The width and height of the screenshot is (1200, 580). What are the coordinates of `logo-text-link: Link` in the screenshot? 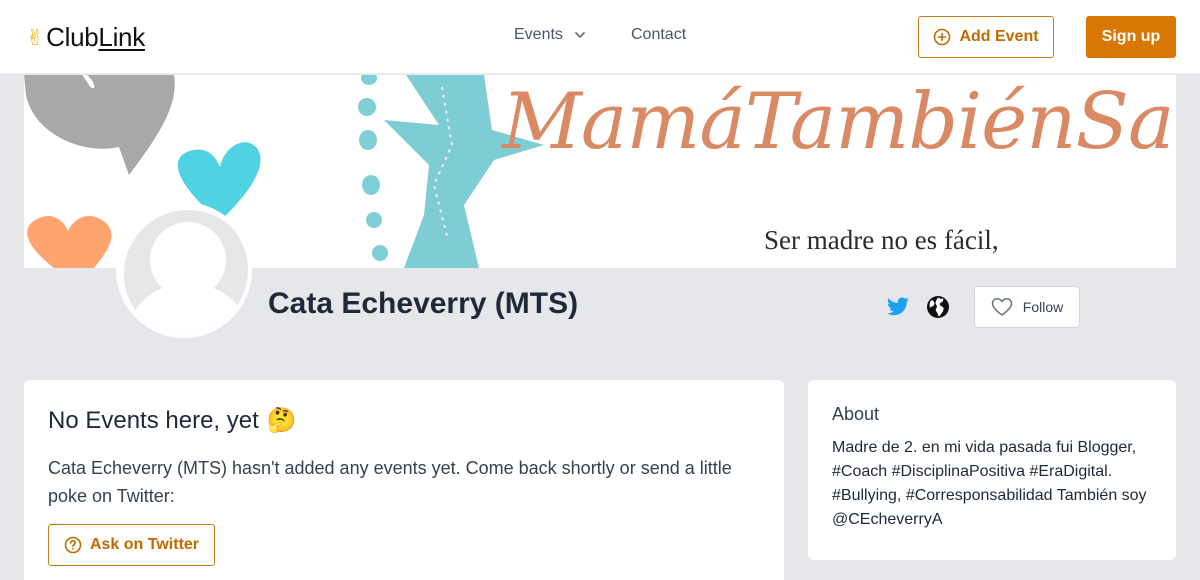 It's located at (121, 37).